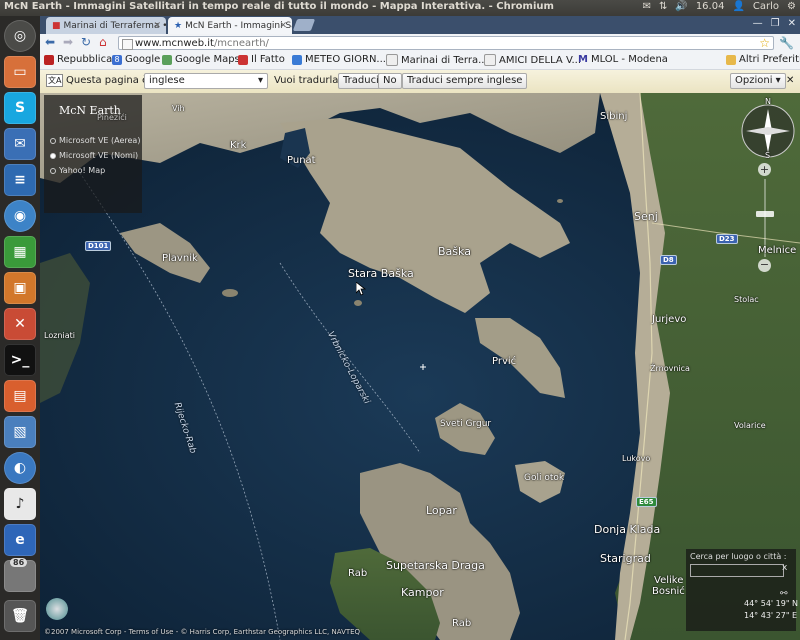 The image size is (800, 640). I want to click on options-button: Opzioni ▾, so click(758, 81).